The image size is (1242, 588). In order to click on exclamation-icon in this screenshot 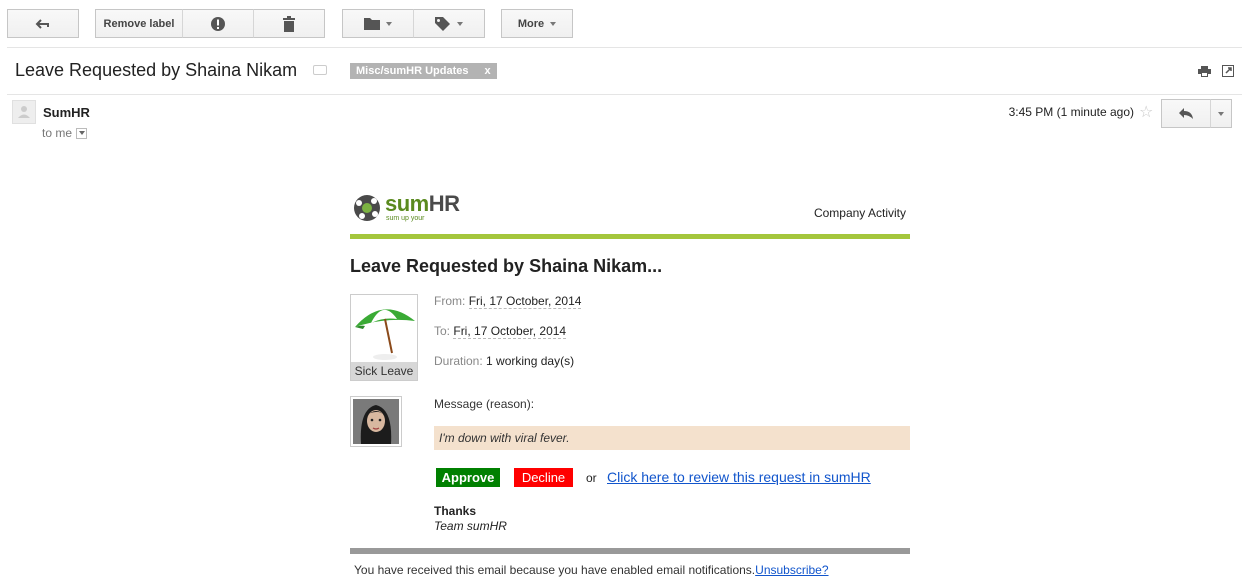, I will do `click(218, 23)`.